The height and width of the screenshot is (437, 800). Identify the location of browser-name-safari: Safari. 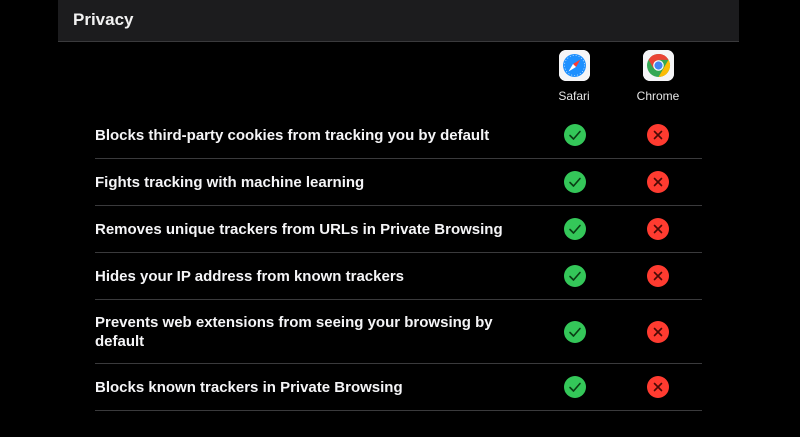
(574, 96).